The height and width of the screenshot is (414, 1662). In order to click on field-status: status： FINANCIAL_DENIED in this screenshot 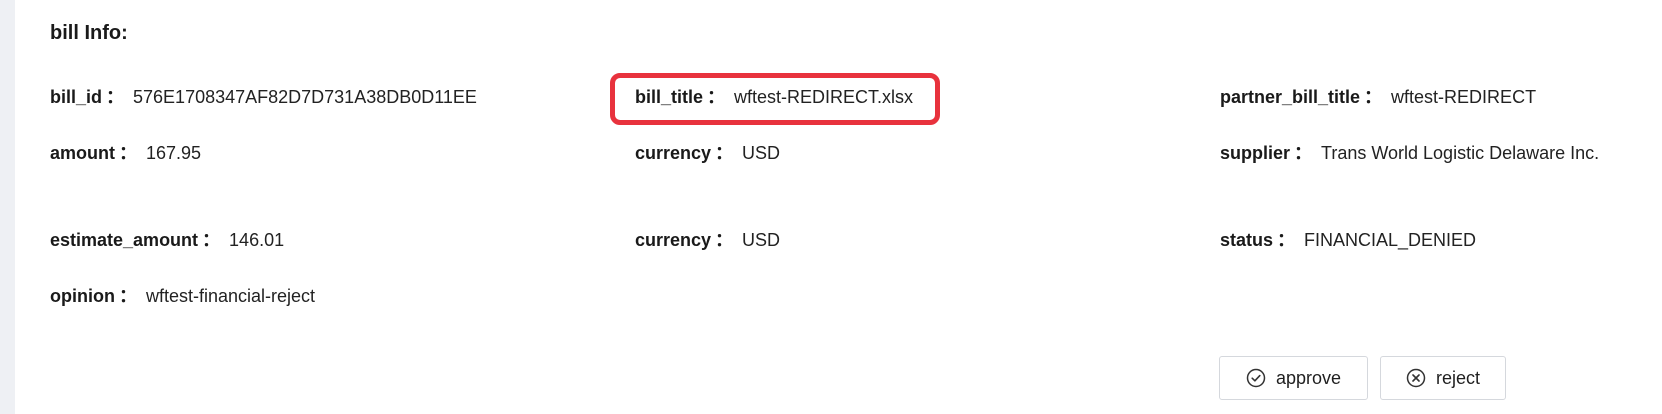, I will do `click(1348, 240)`.